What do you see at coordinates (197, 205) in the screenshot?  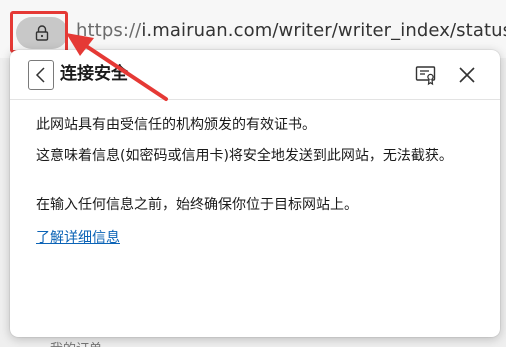 I see `verify-site-text: 在输入任何信息之前，始终确保你位于目标网站上。` at bounding box center [197, 205].